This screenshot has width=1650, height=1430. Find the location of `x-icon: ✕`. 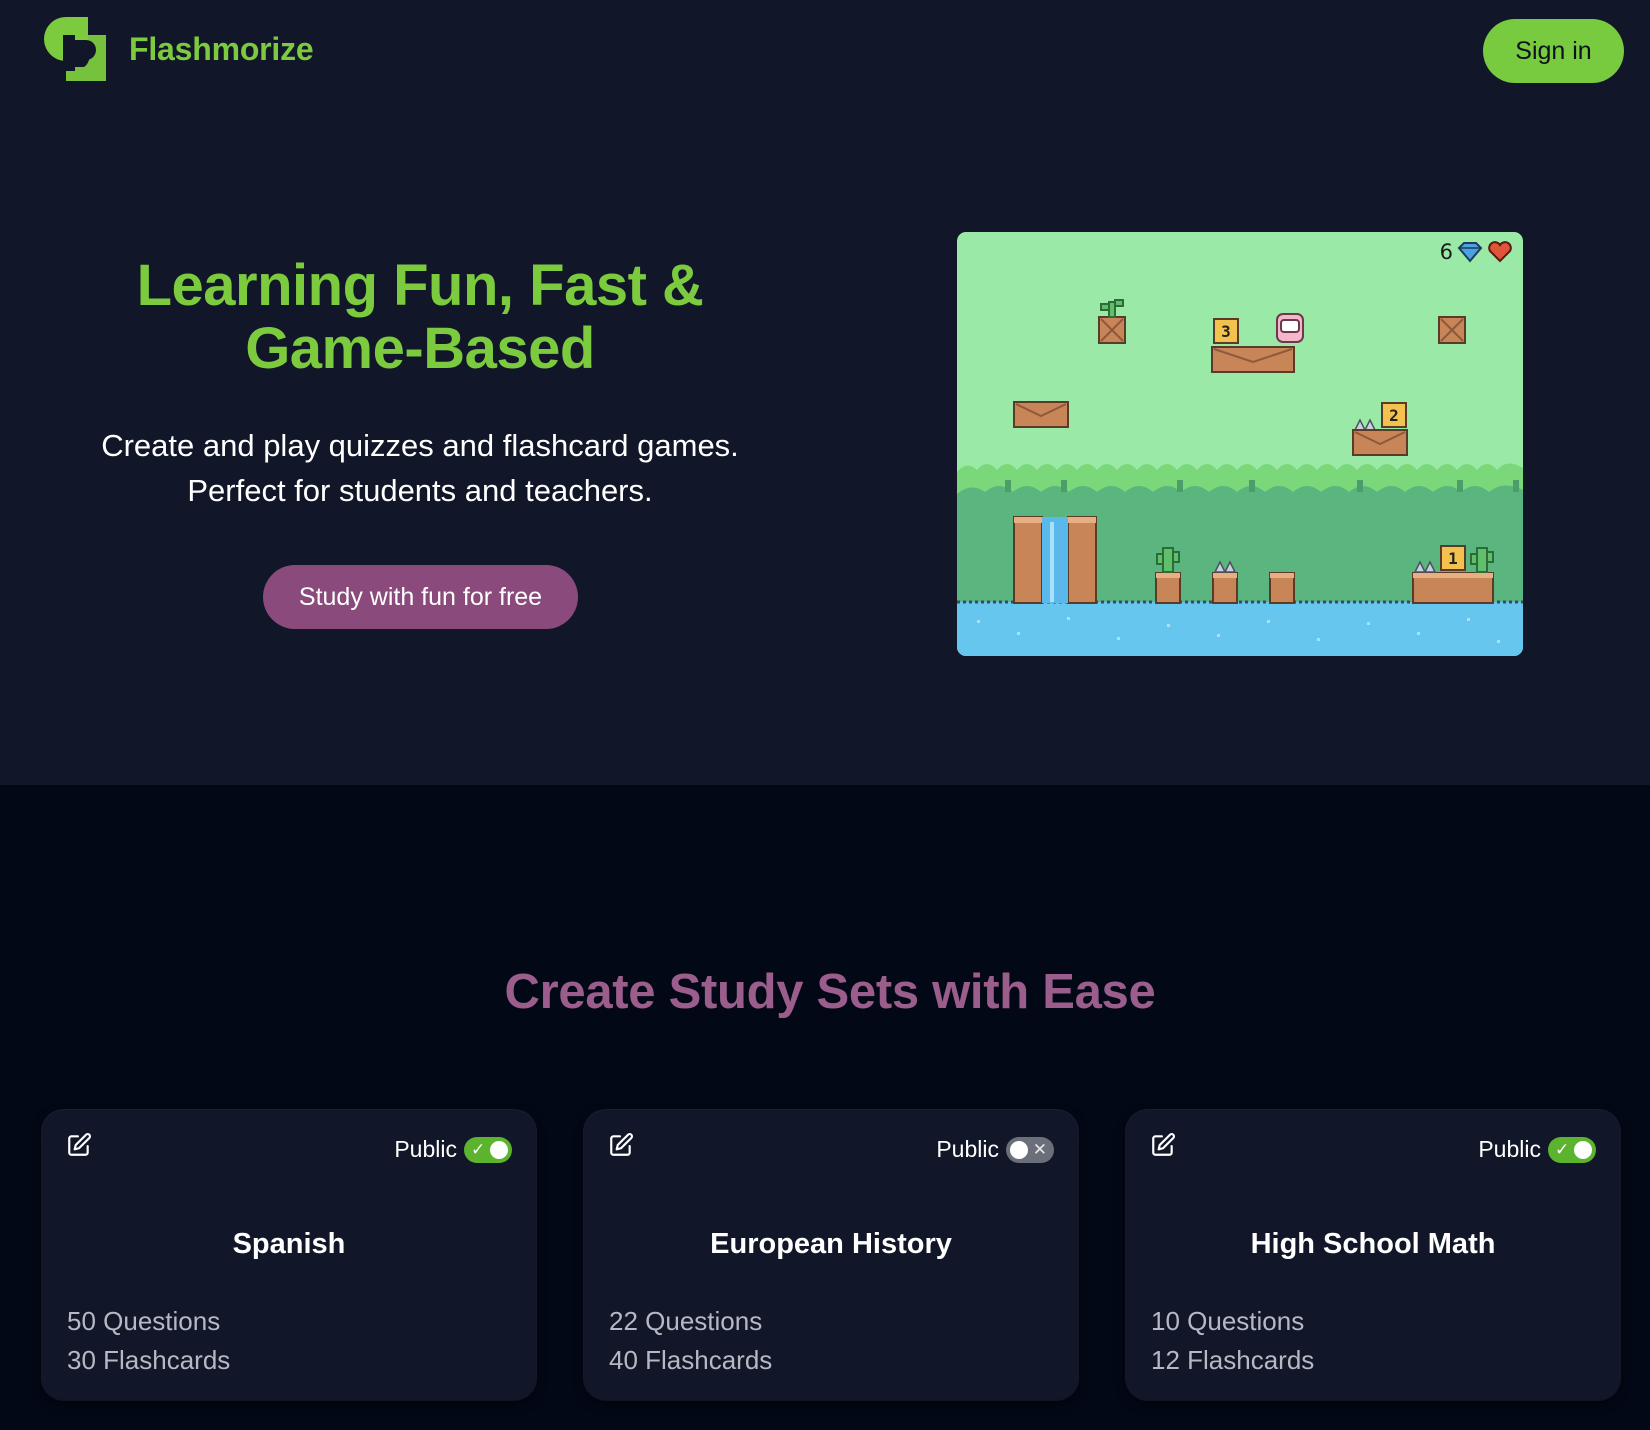

x-icon: ✕ is located at coordinates (1039, 1149).